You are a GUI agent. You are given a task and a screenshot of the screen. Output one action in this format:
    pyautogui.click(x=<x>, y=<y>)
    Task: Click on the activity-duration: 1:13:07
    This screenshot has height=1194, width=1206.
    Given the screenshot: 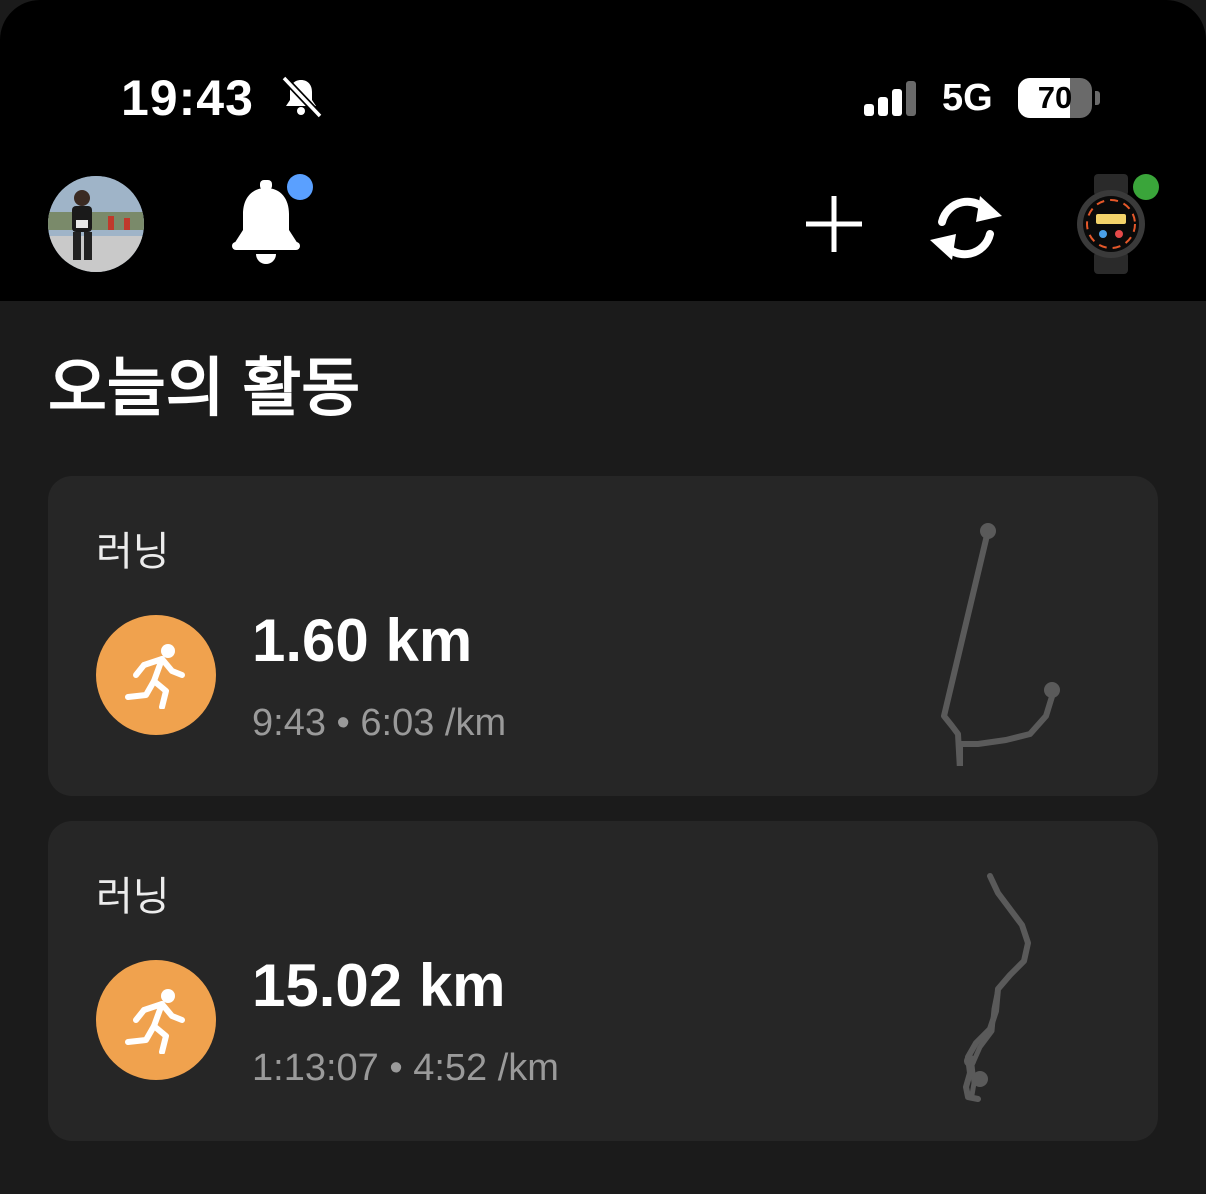 What is the action you would take?
    pyautogui.click(x=315, y=1068)
    